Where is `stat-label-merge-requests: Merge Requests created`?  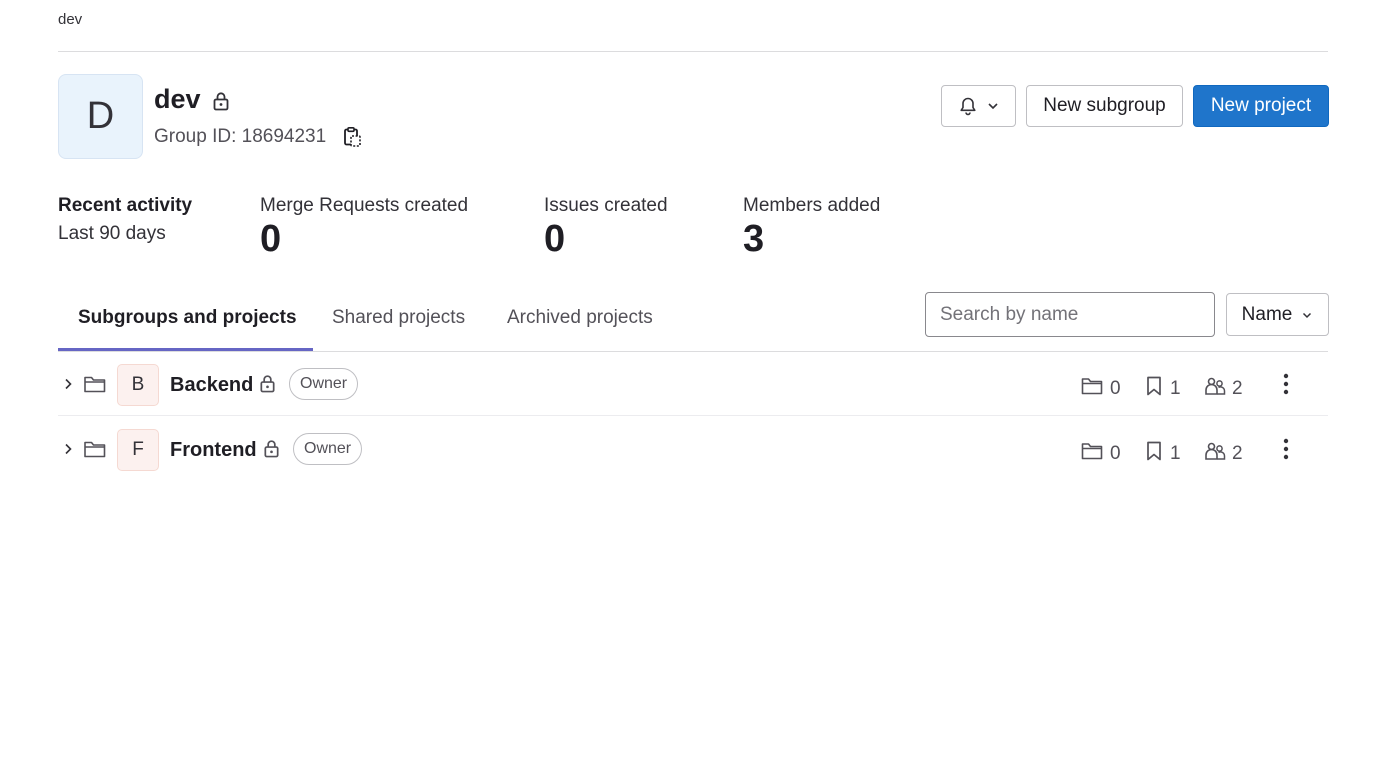 stat-label-merge-requests: Merge Requests created is located at coordinates (364, 205).